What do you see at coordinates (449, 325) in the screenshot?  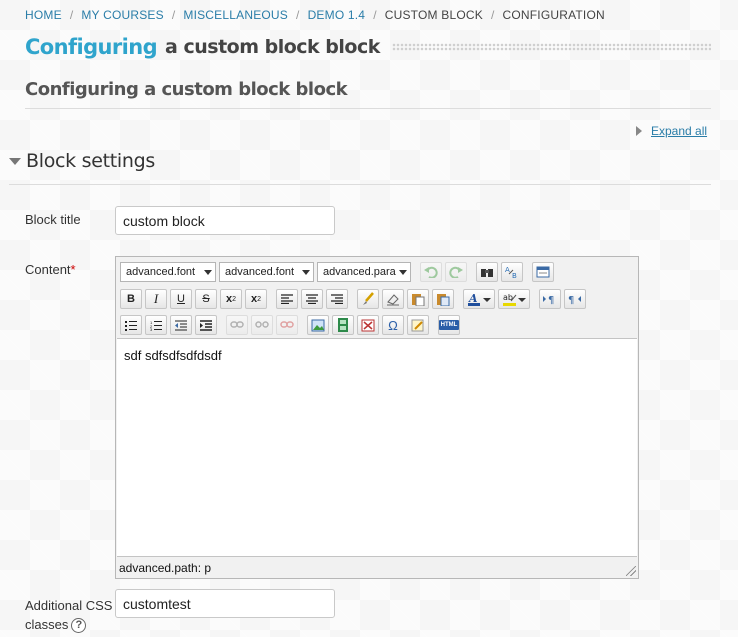 I see `html-source-button: HTML` at bounding box center [449, 325].